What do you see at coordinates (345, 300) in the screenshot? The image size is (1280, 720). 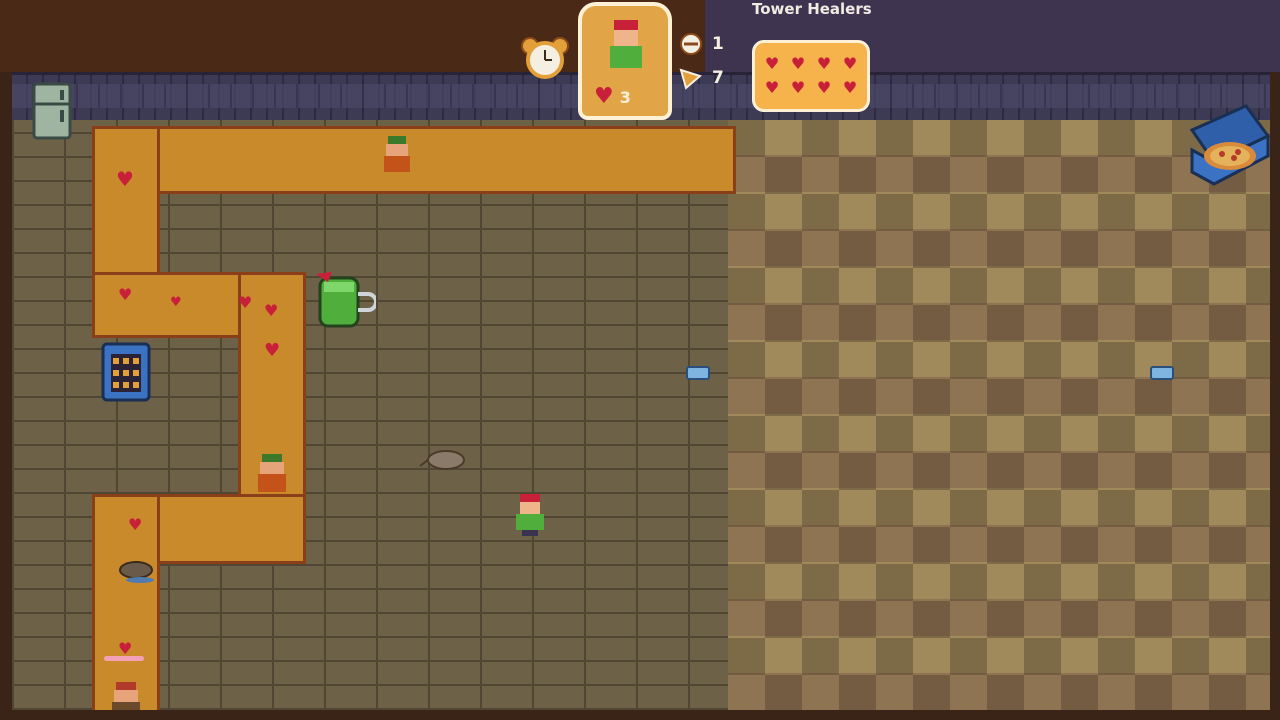 I see `health-potion-icon` at bounding box center [345, 300].